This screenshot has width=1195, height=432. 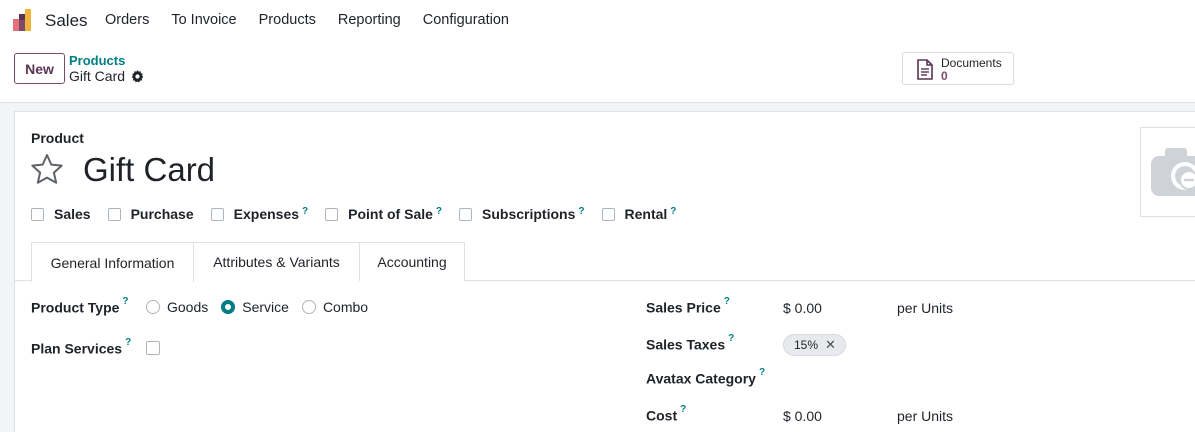 I want to click on checkbox-rental: Rental ?, so click(x=638, y=214).